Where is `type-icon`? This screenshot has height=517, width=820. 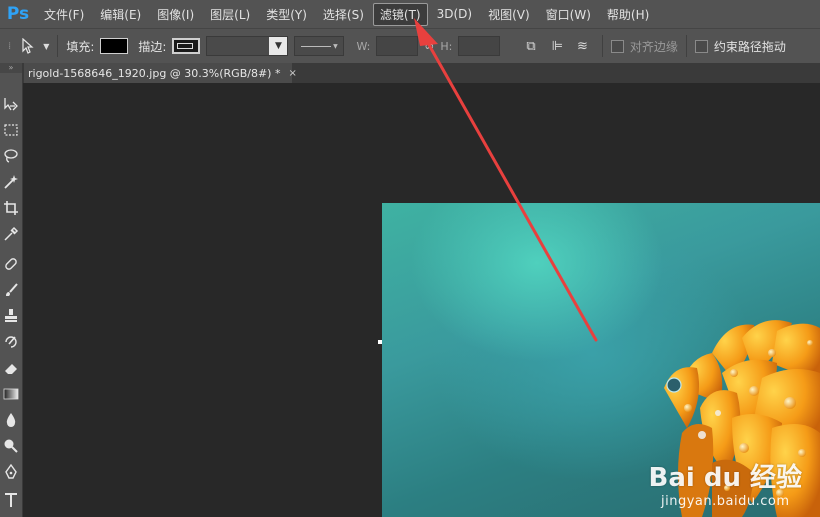
type-icon is located at coordinates (11, 500).